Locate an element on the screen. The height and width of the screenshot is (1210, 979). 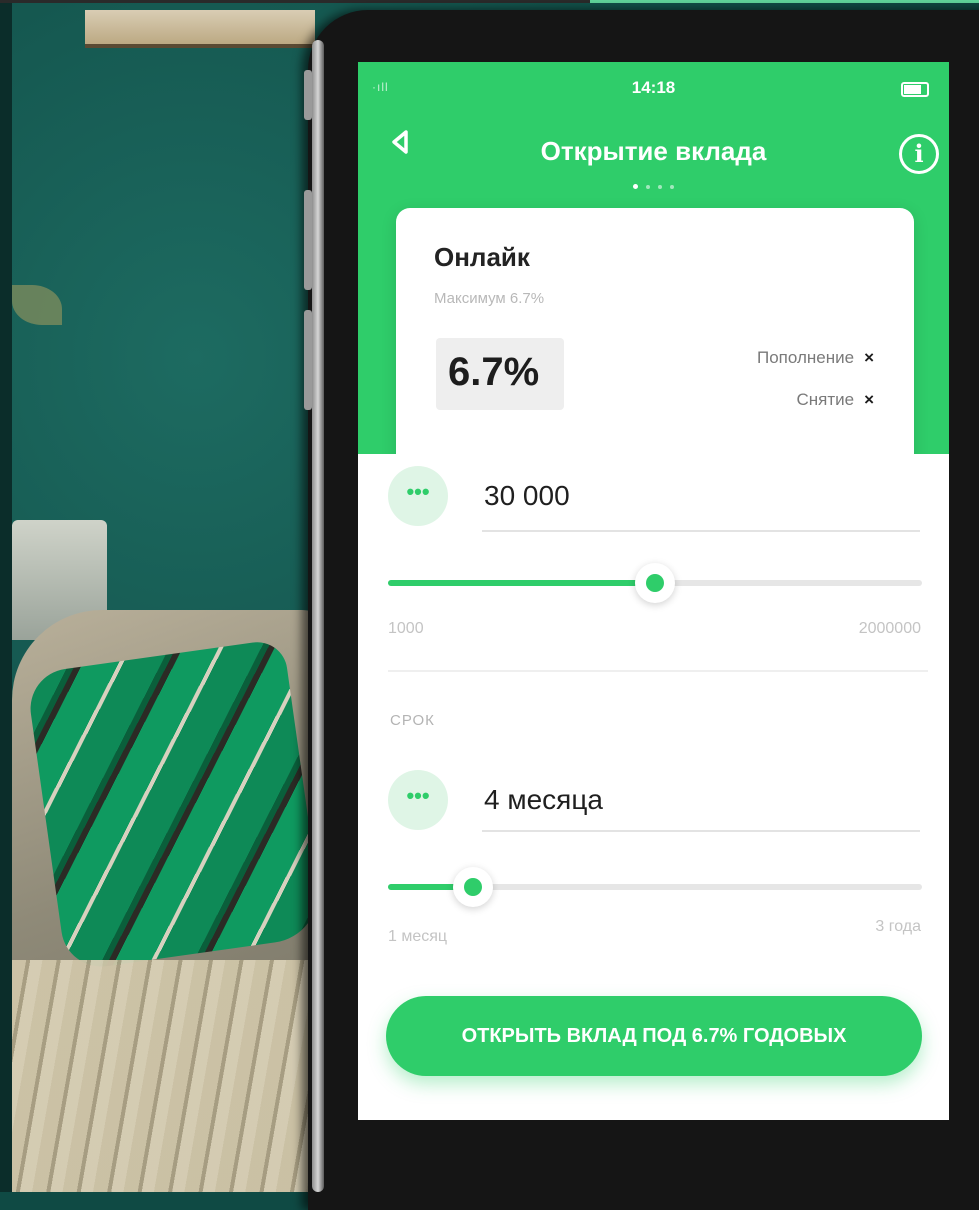
phone-volume-up is located at coordinates (308, 240).